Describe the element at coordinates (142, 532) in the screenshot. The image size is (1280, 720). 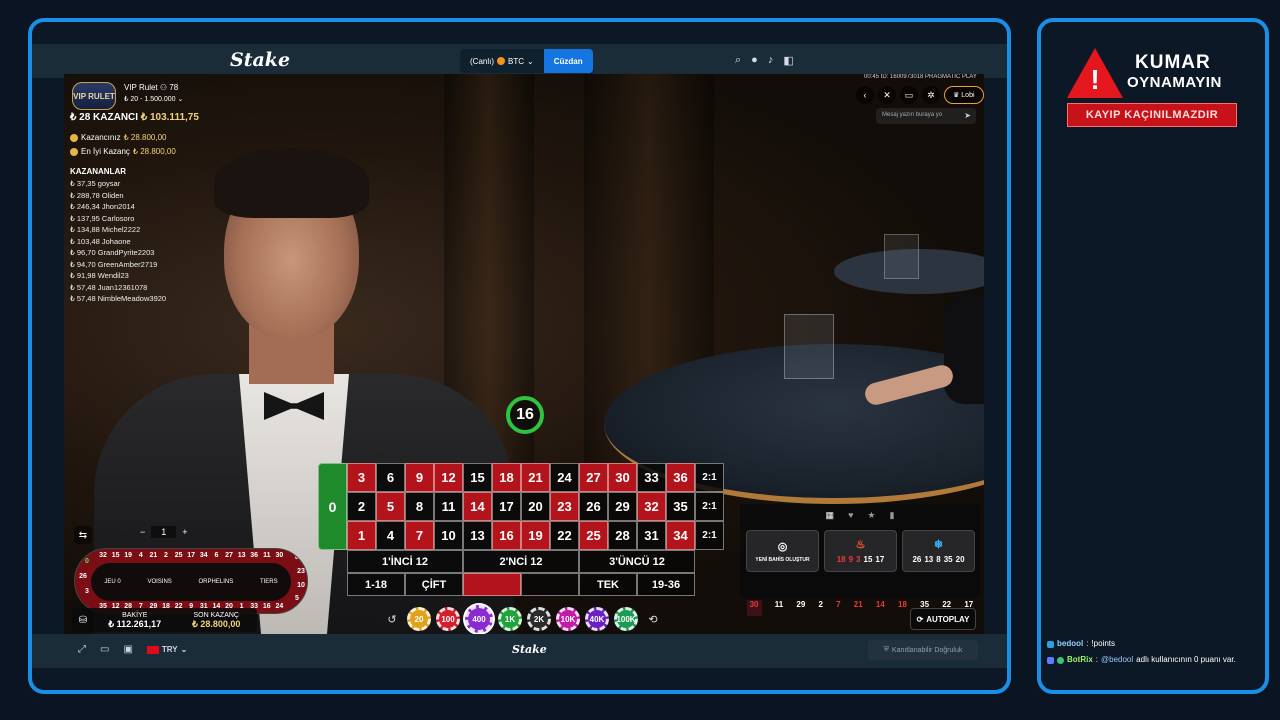
I see `minus-icon: −` at that location.